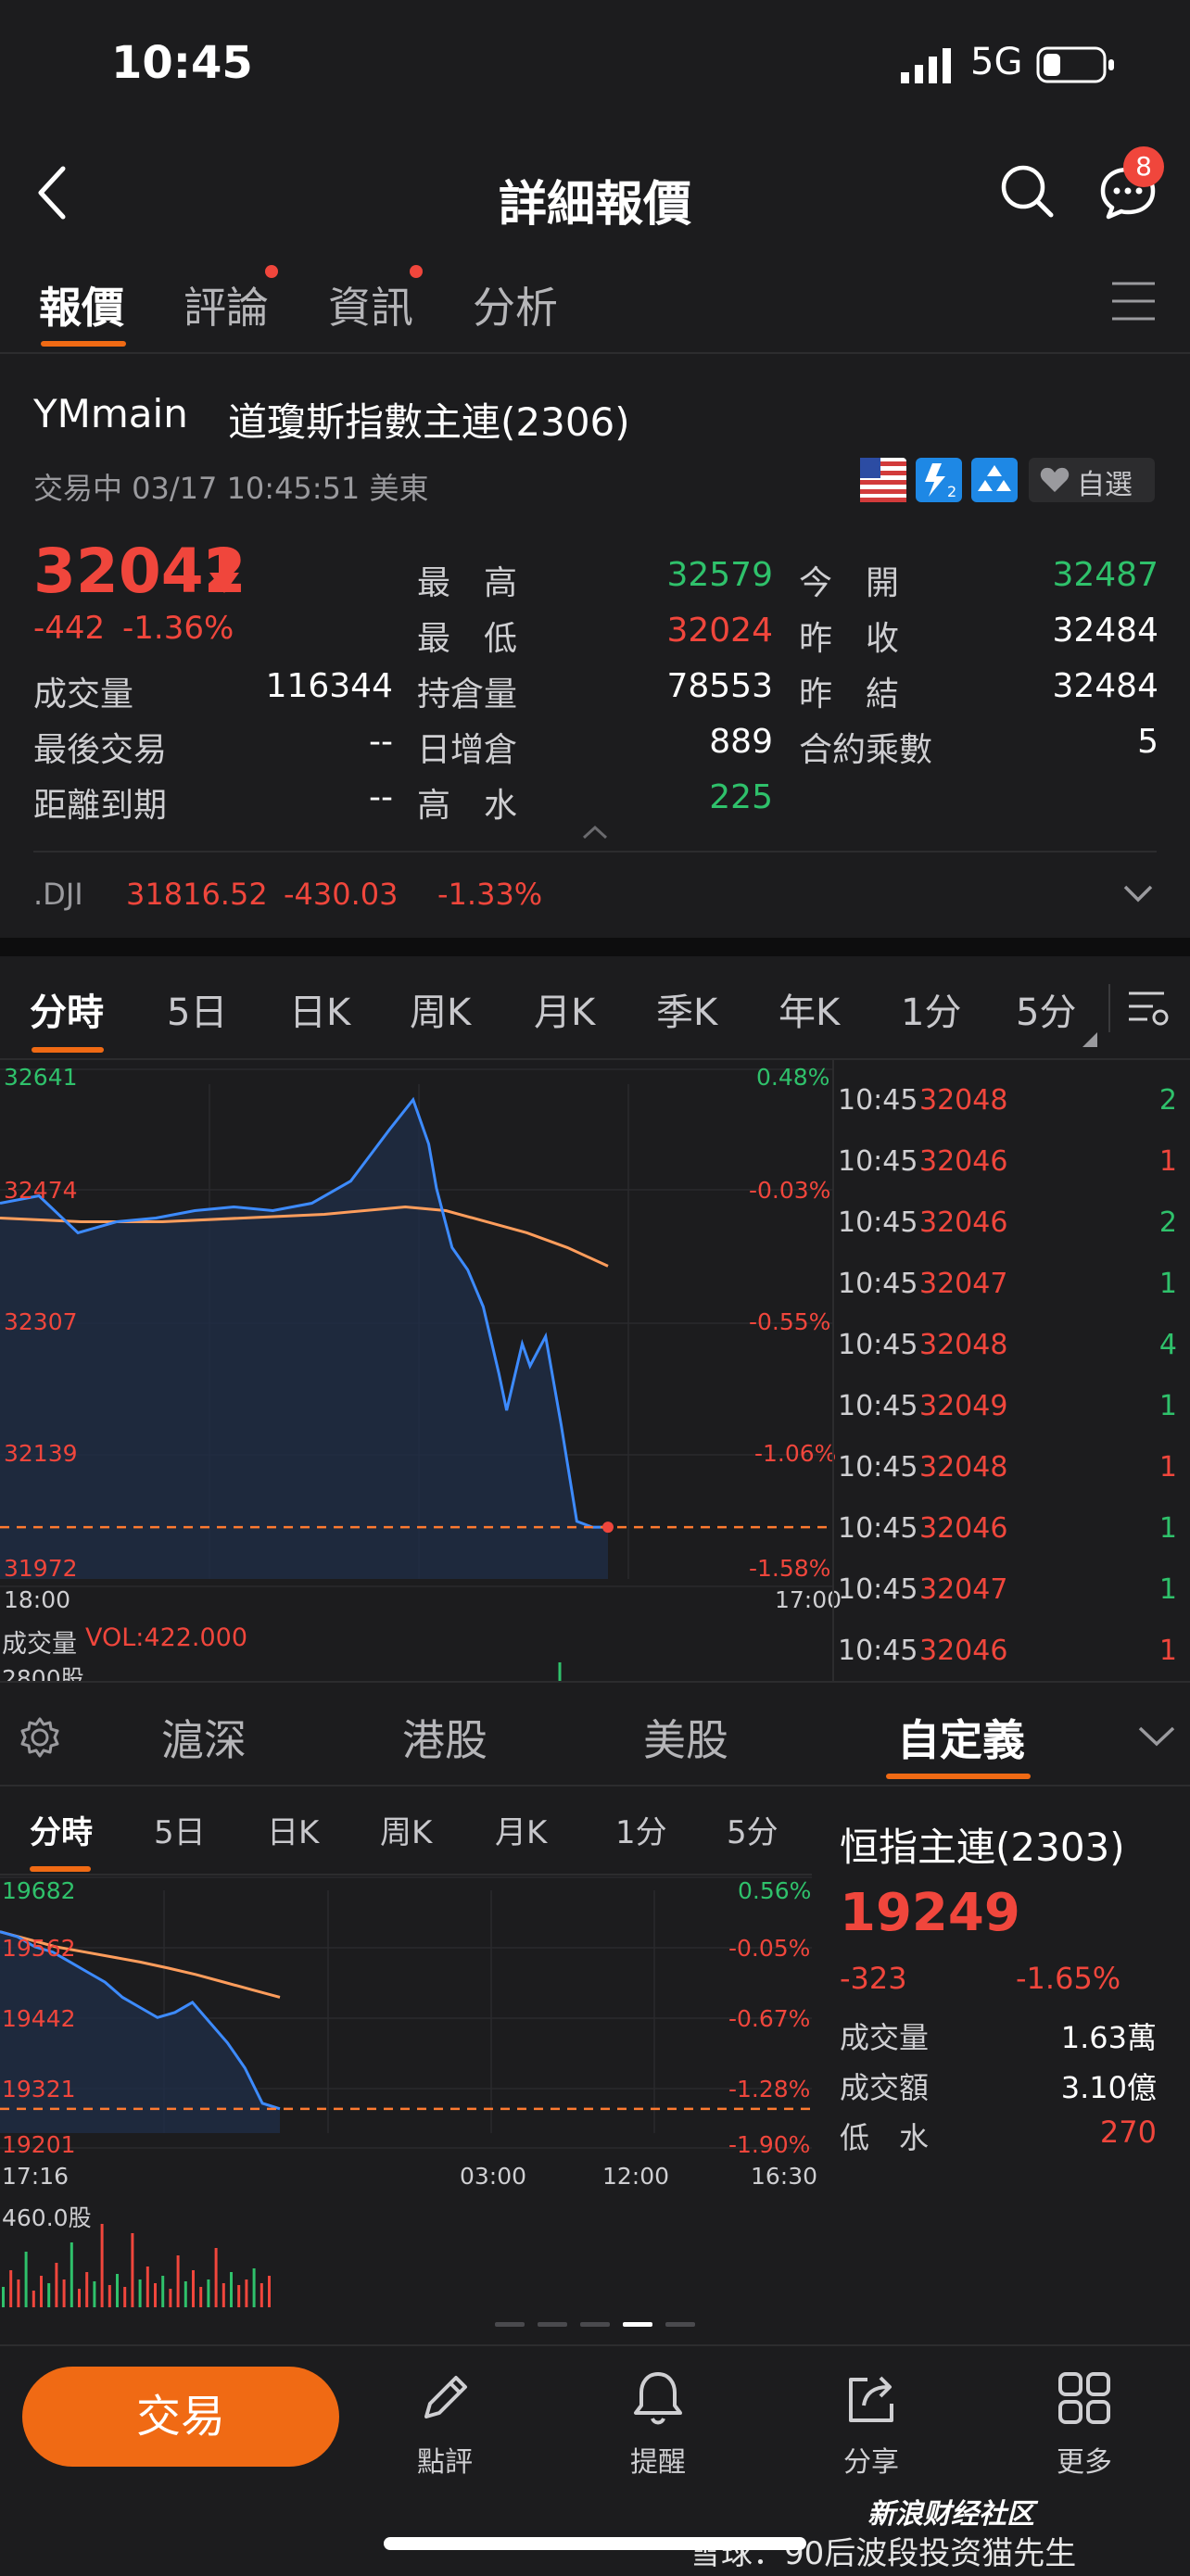 This screenshot has height=2576, width=1190. Describe the element at coordinates (100, 806) in the screenshot. I see `expiry-label: 距離到期` at that location.